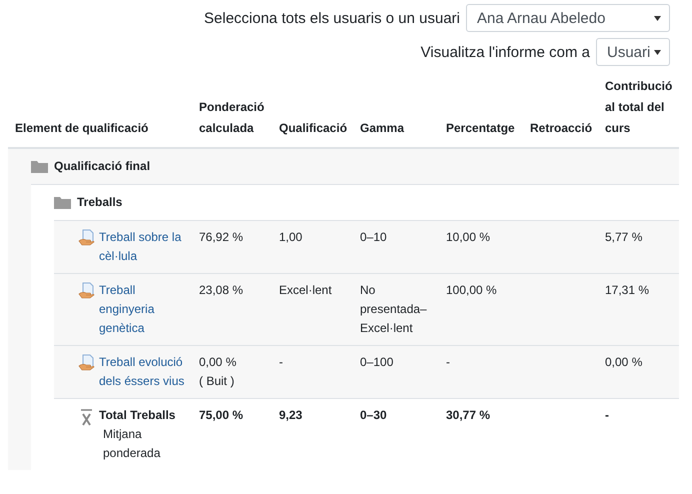  What do you see at coordinates (313, 128) in the screenshot?
I see `column-header: Qualificació` at bounding box center [313, 128].